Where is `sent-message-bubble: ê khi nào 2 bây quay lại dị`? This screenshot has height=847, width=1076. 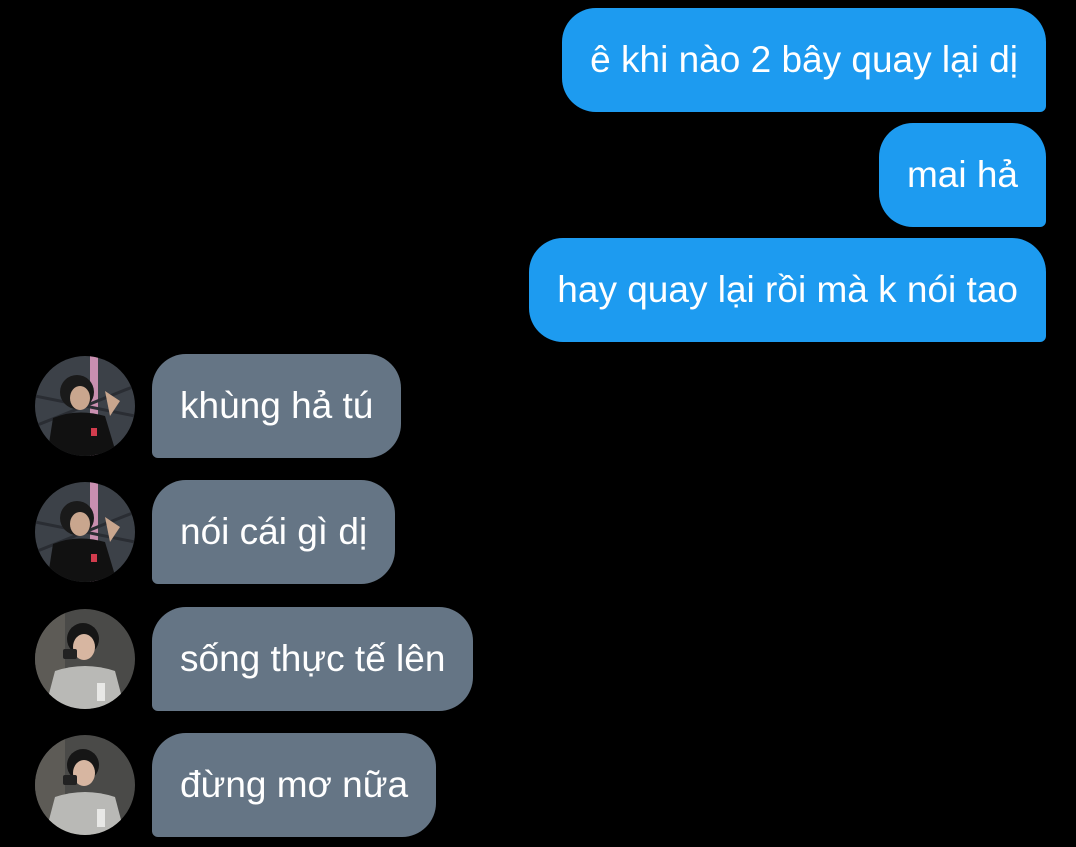
sent-message-bubble: ê khi nào 2 bây quay lại dị is located at coordinates (804, 60).